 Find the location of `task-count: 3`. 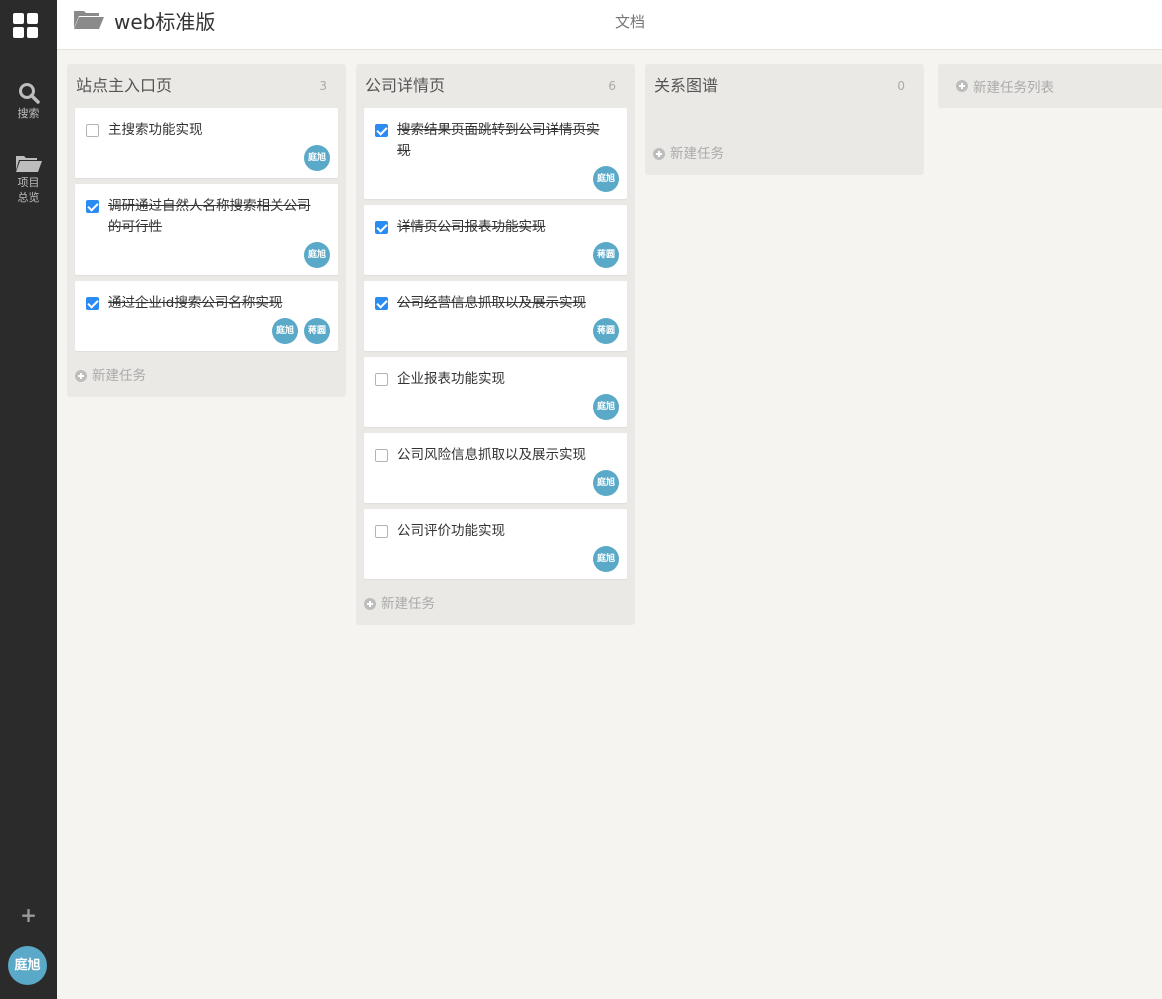

task-count: 3 is located at coordinates (323, 86).